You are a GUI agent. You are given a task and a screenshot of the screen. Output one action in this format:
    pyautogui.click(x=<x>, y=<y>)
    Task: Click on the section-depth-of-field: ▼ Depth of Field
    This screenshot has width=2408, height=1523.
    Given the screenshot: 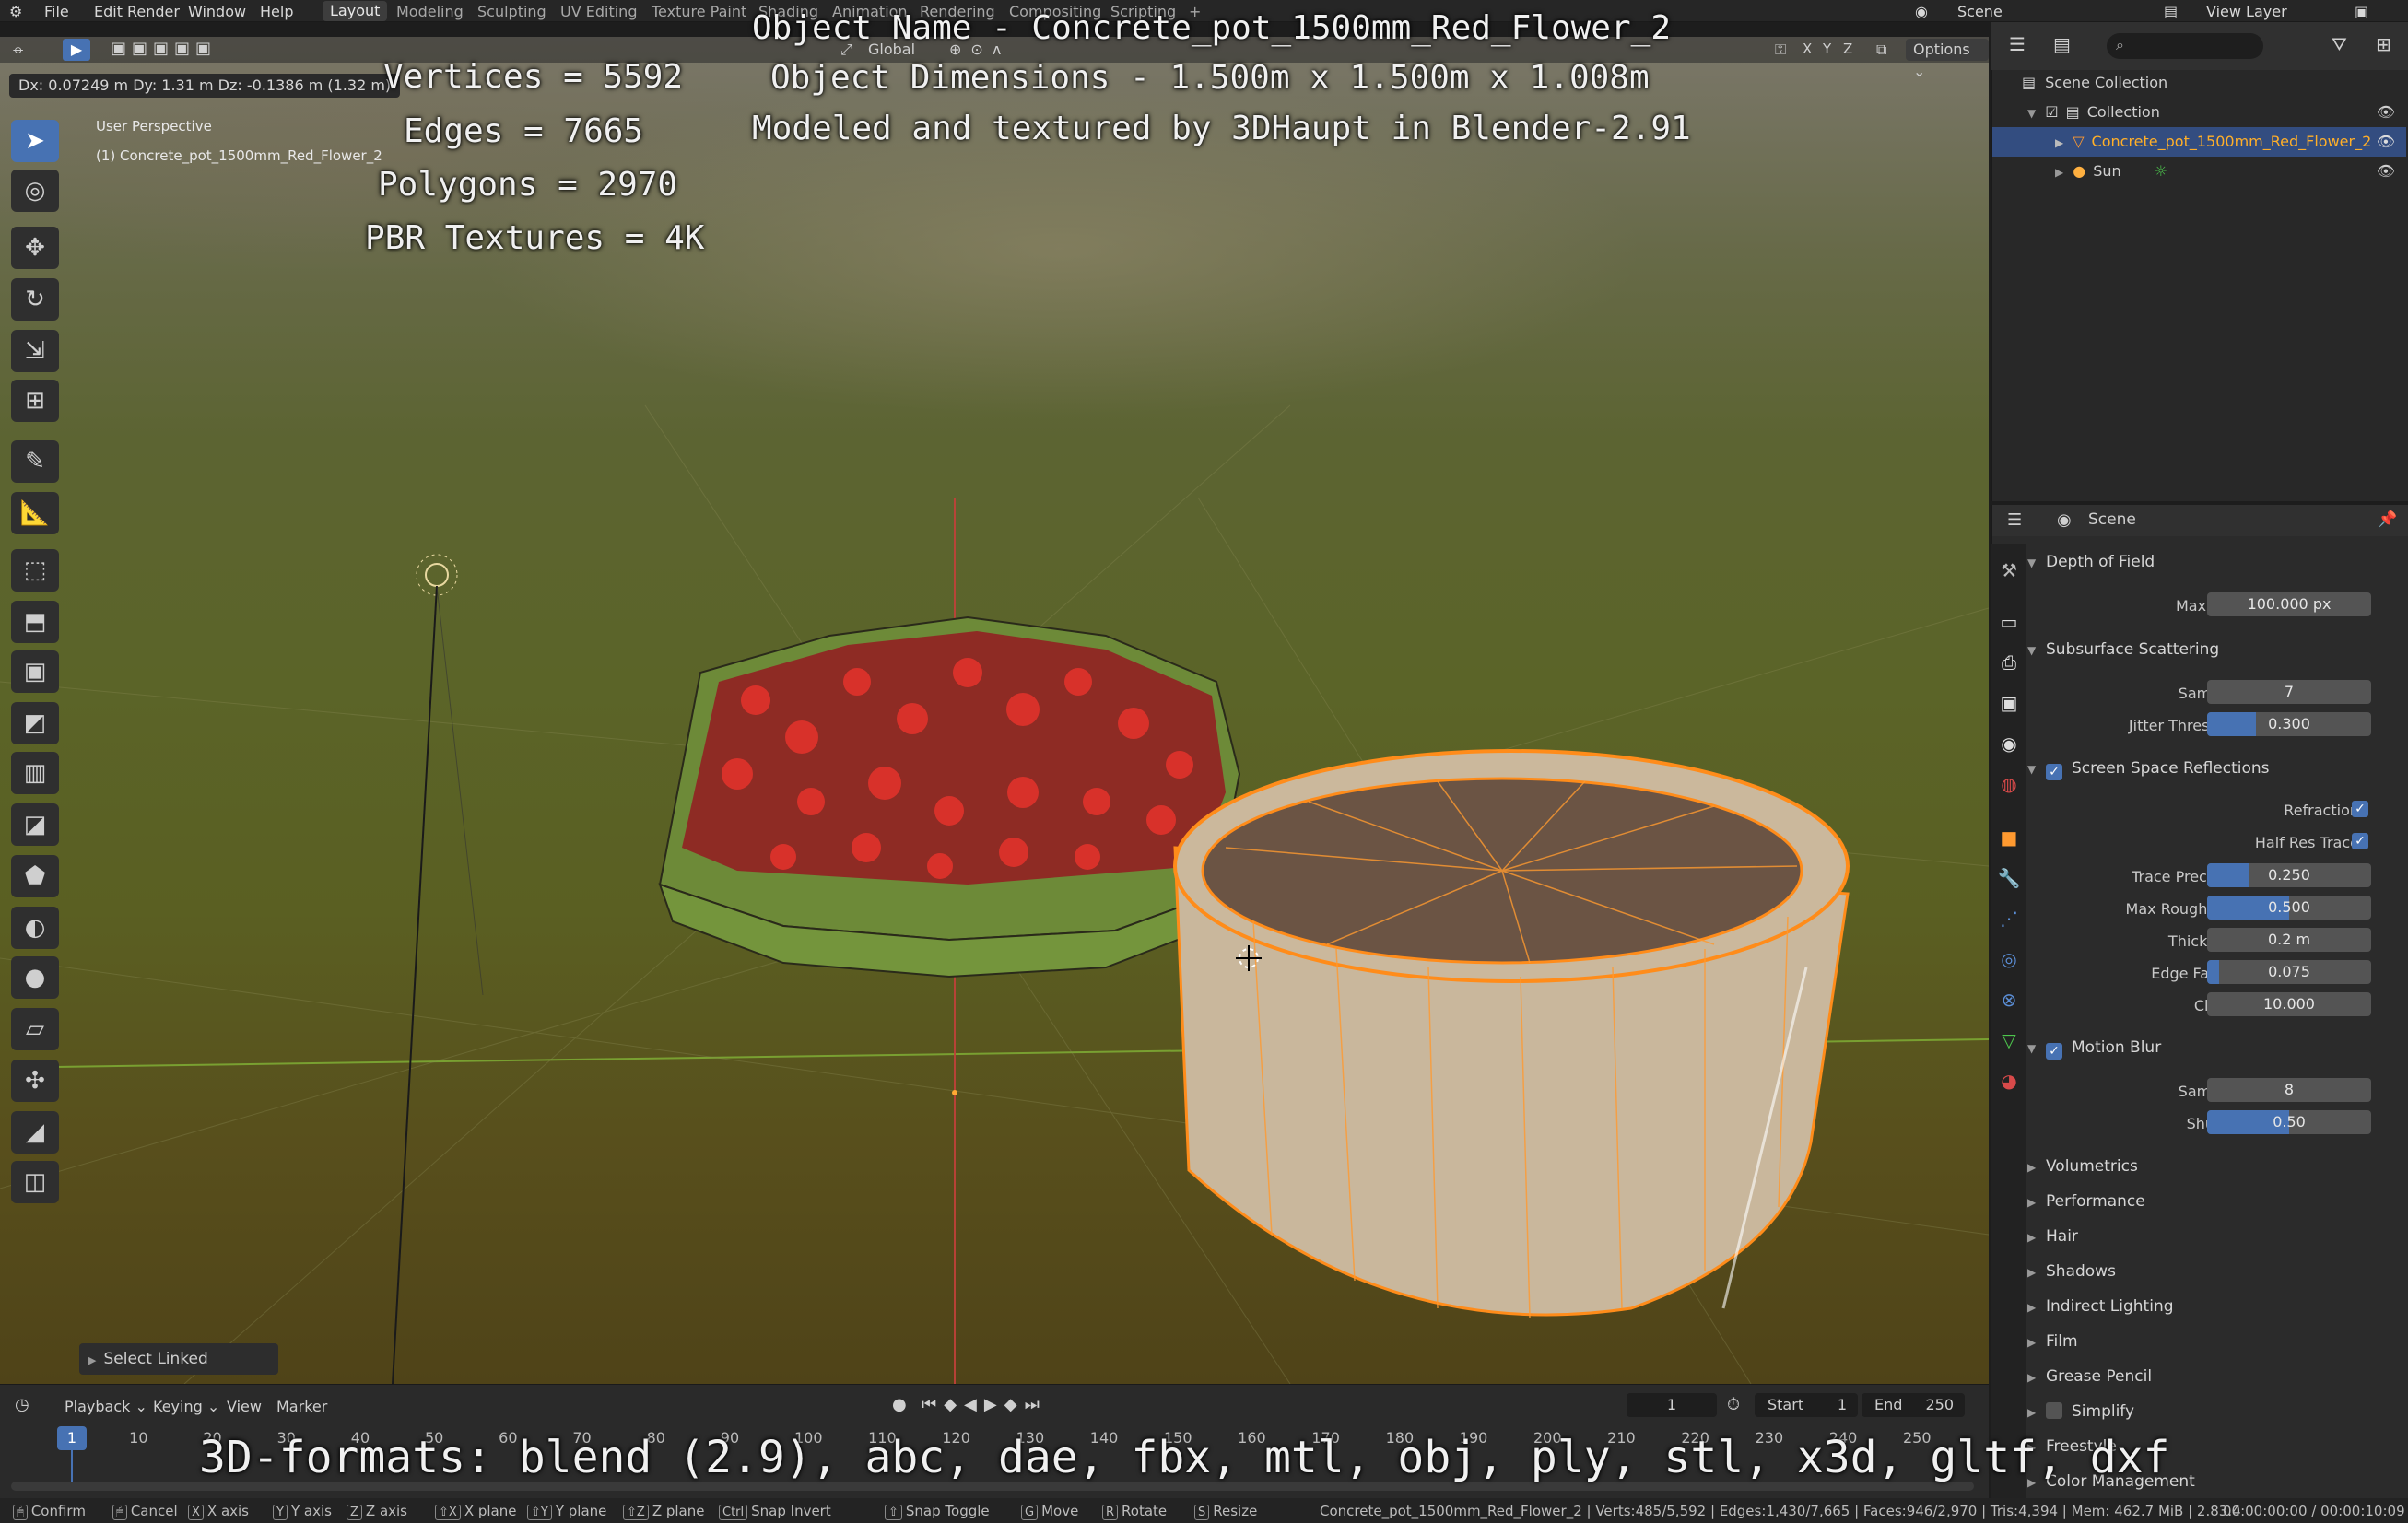 What is the action you would take?
    pyautogui.click(x=2216, y=562)
    